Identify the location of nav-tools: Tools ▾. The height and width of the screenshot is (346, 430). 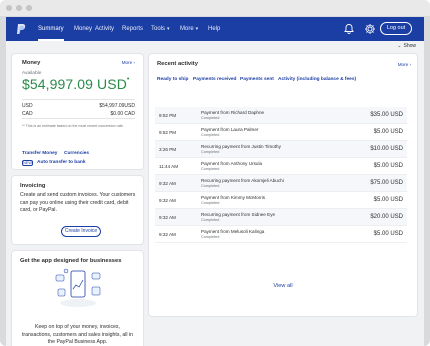
(160, 29).